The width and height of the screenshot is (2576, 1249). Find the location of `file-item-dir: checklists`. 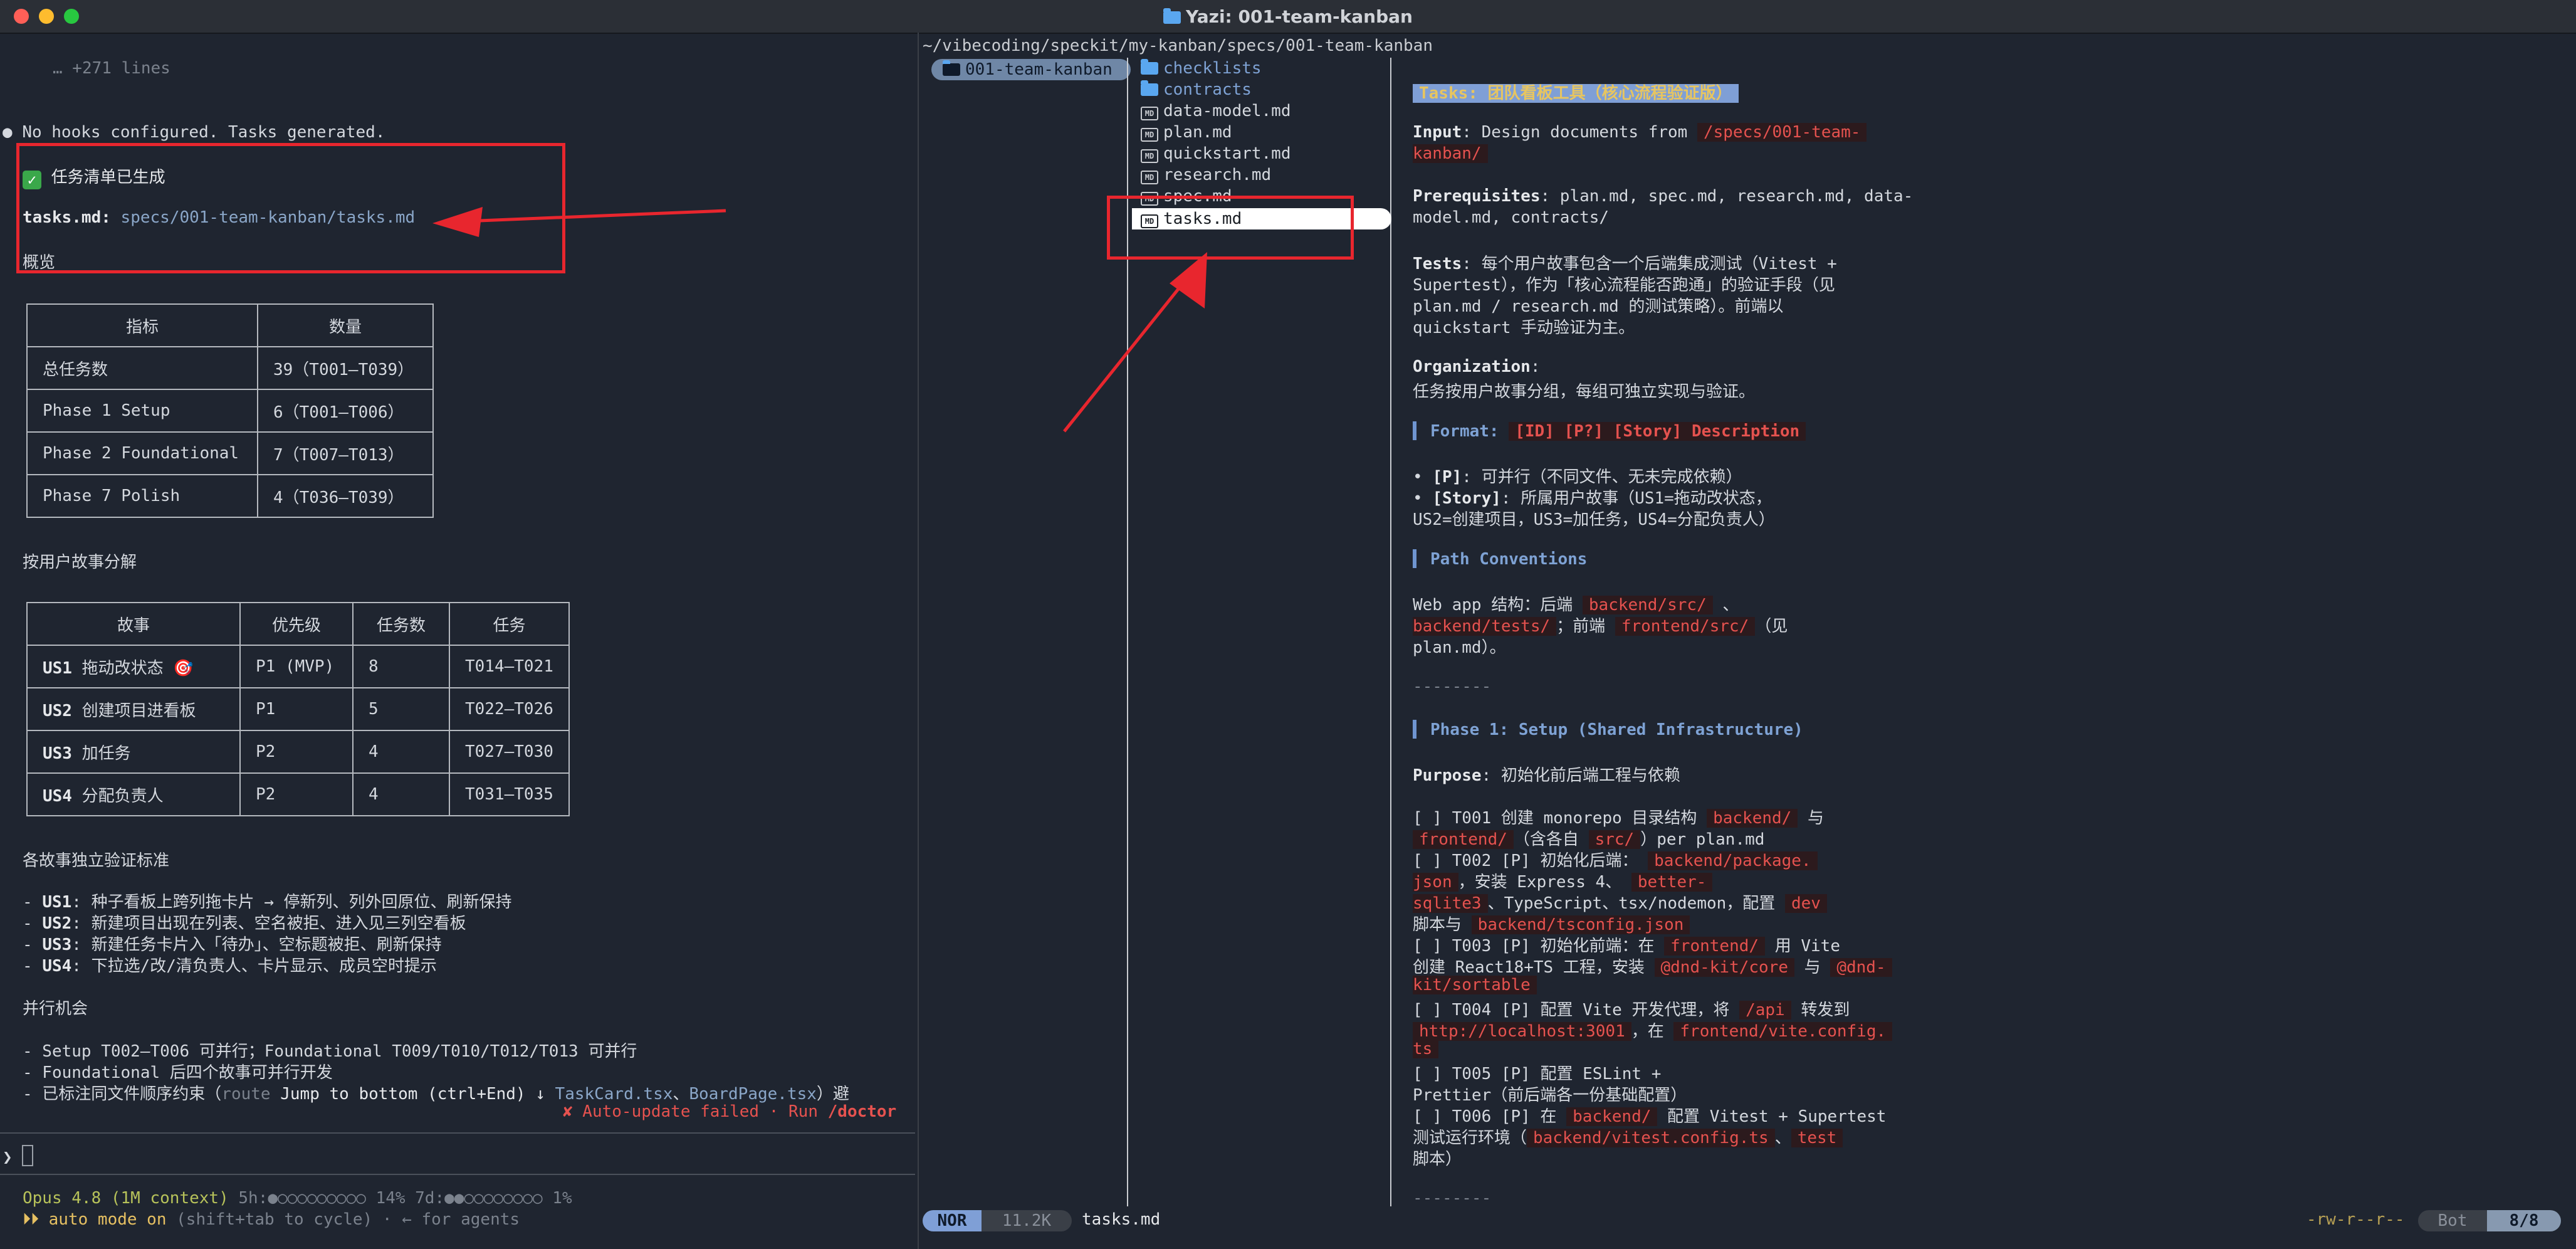

file-item-dir: checklists is located at coordinates (1201, 68).